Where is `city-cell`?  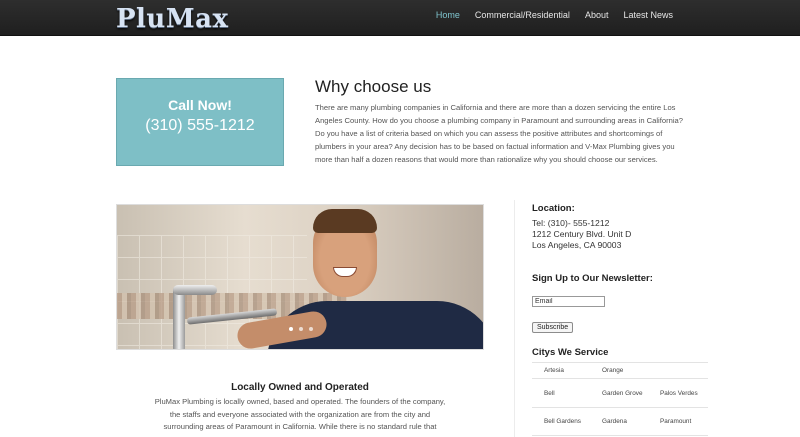 city-cell is located at coordinates (677, 370).